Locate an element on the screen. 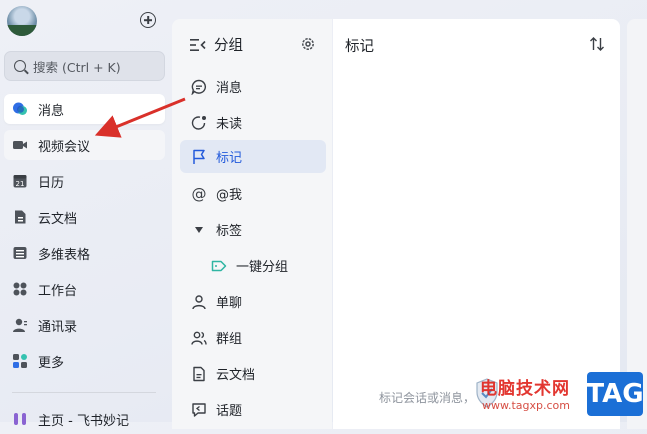  nav-item-label: 多维表格 is located at coordinates (64, 255).